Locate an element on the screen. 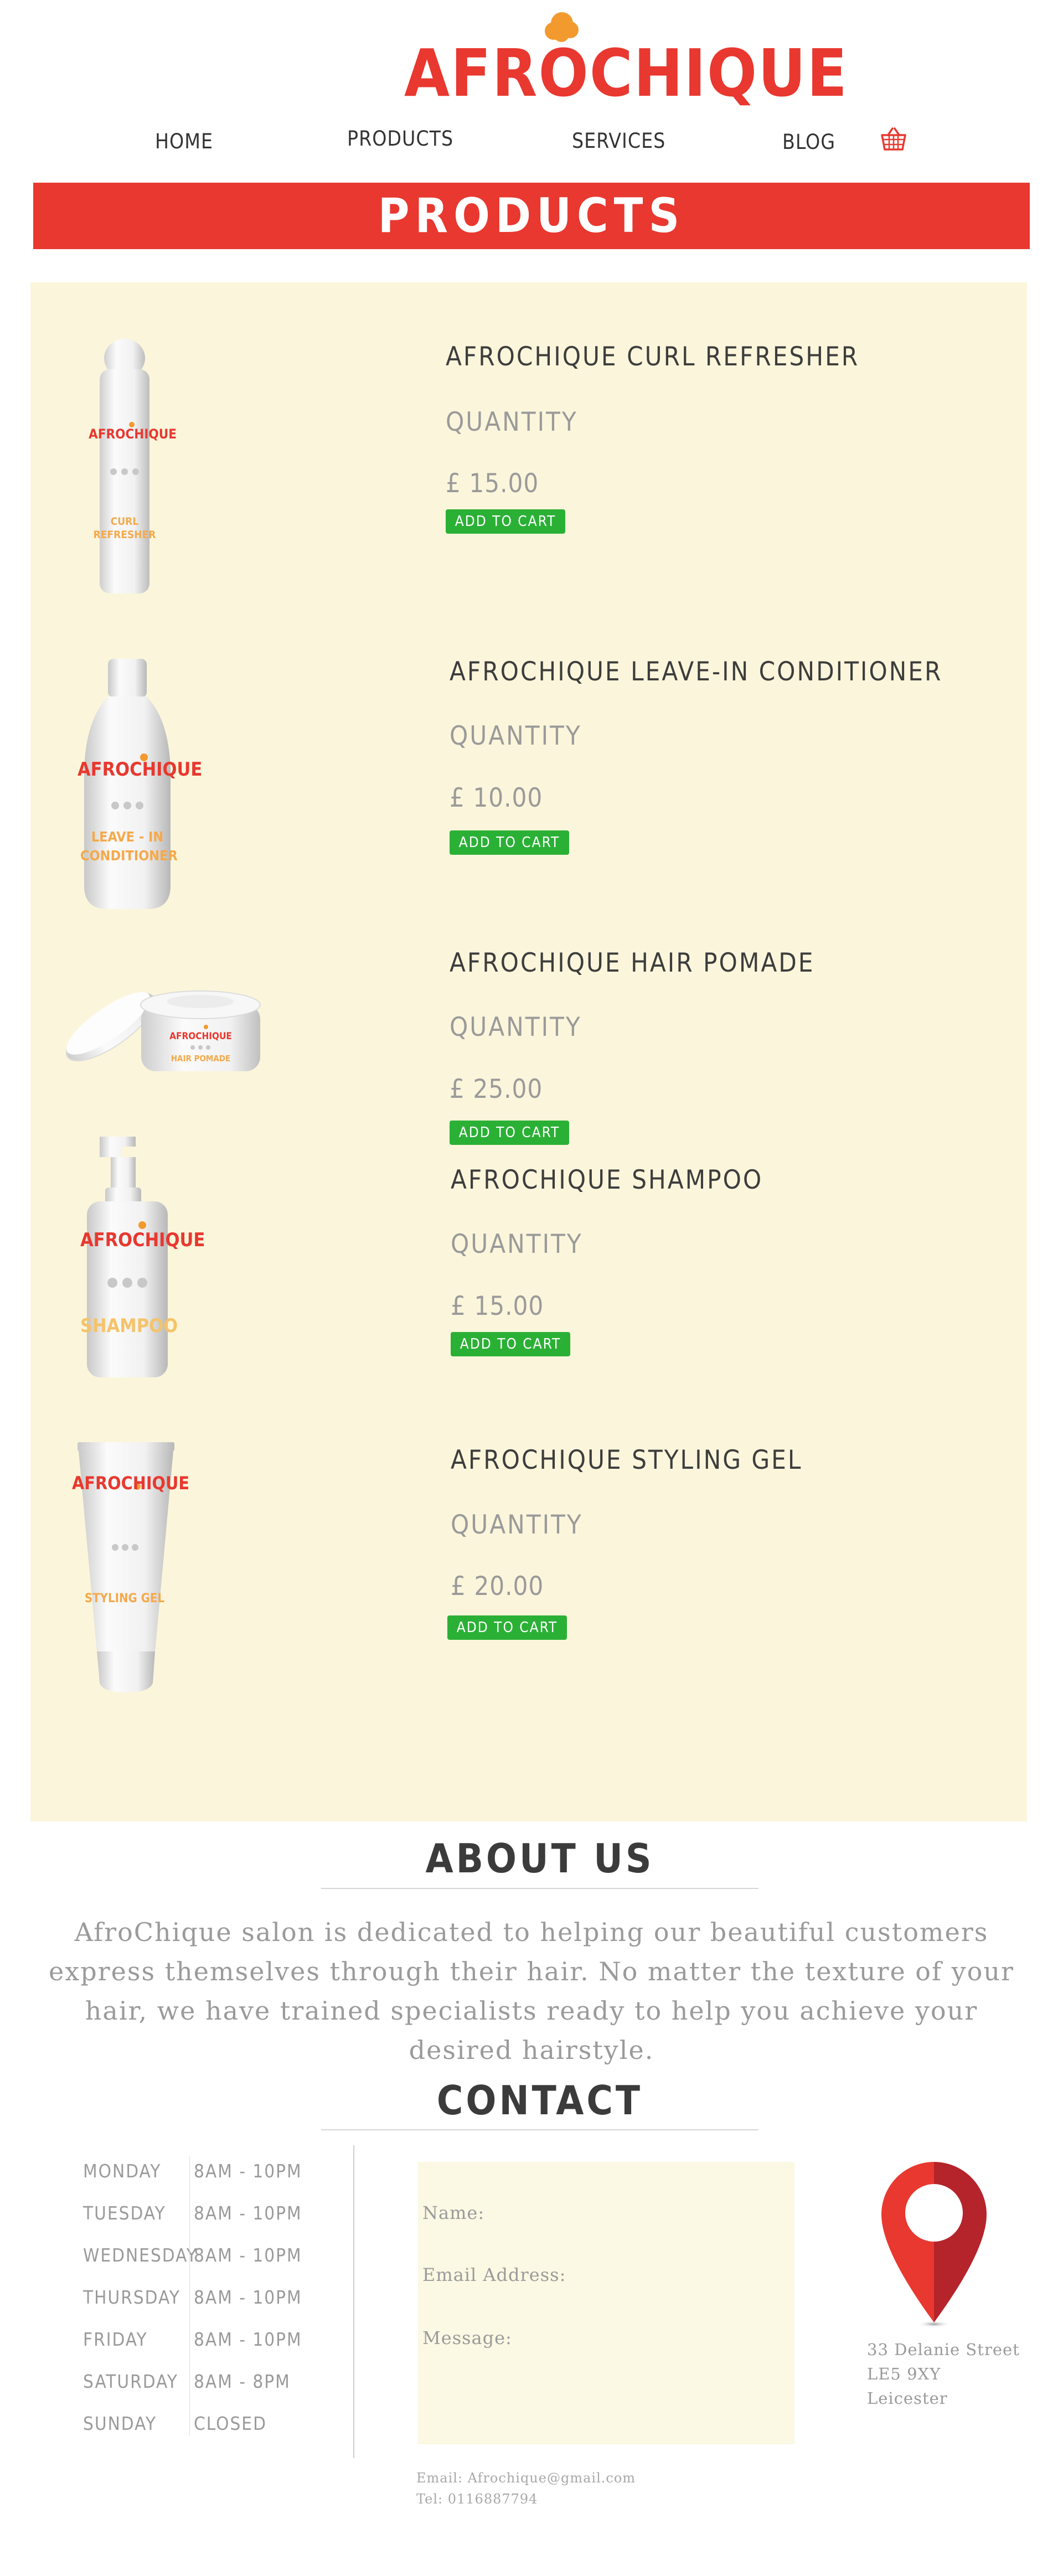  address-line: Leicester is located at coordinates (907, 2398).